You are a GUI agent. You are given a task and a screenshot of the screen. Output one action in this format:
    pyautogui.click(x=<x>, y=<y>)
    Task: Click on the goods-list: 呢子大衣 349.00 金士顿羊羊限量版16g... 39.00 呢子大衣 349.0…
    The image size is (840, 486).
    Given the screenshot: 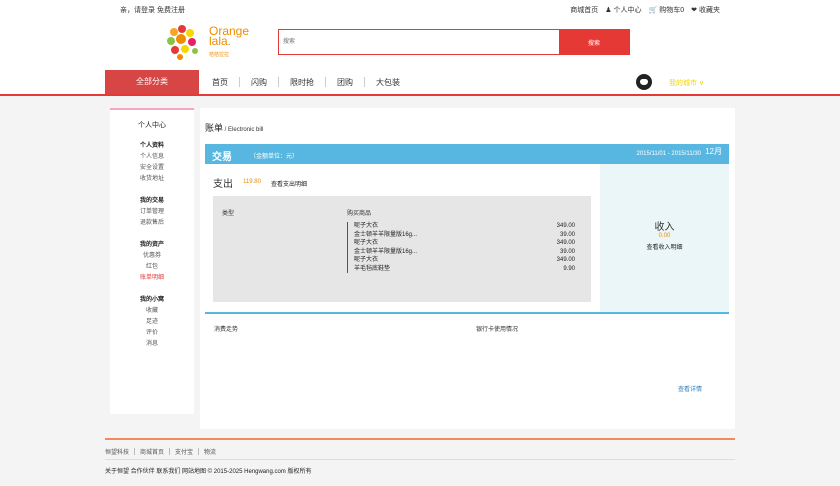 What is the action you would take?
    pyautogui.click(x=461, y=247)
    